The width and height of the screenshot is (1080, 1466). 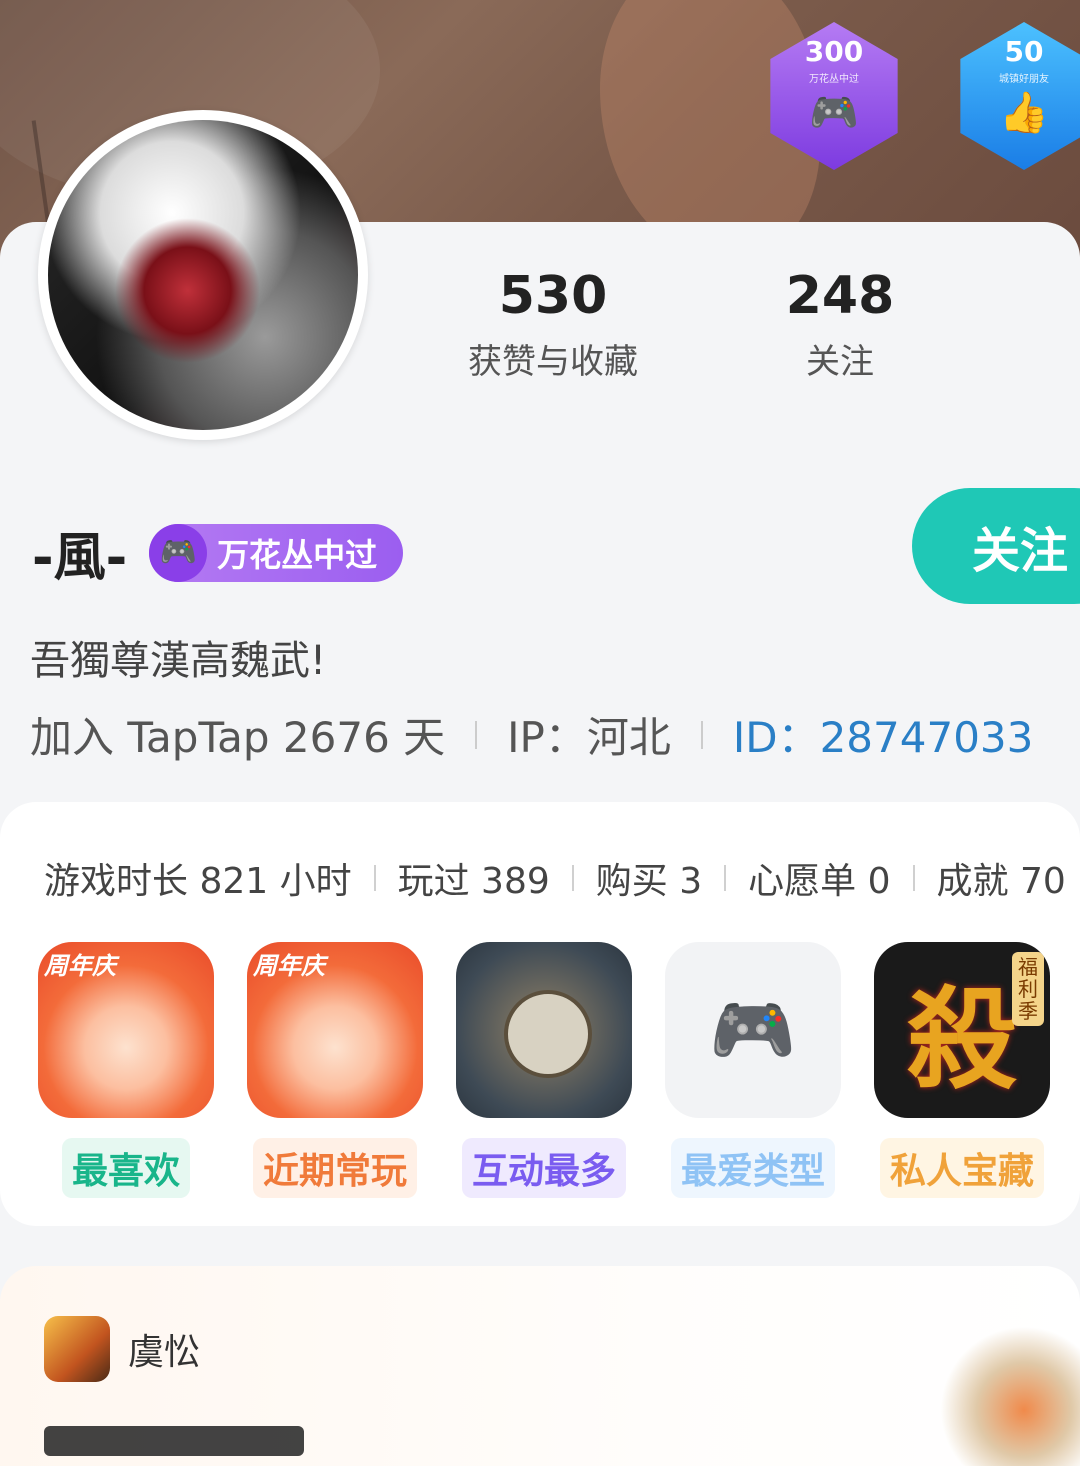 I want to click on following-count: 248, so click(x=840, y=296).